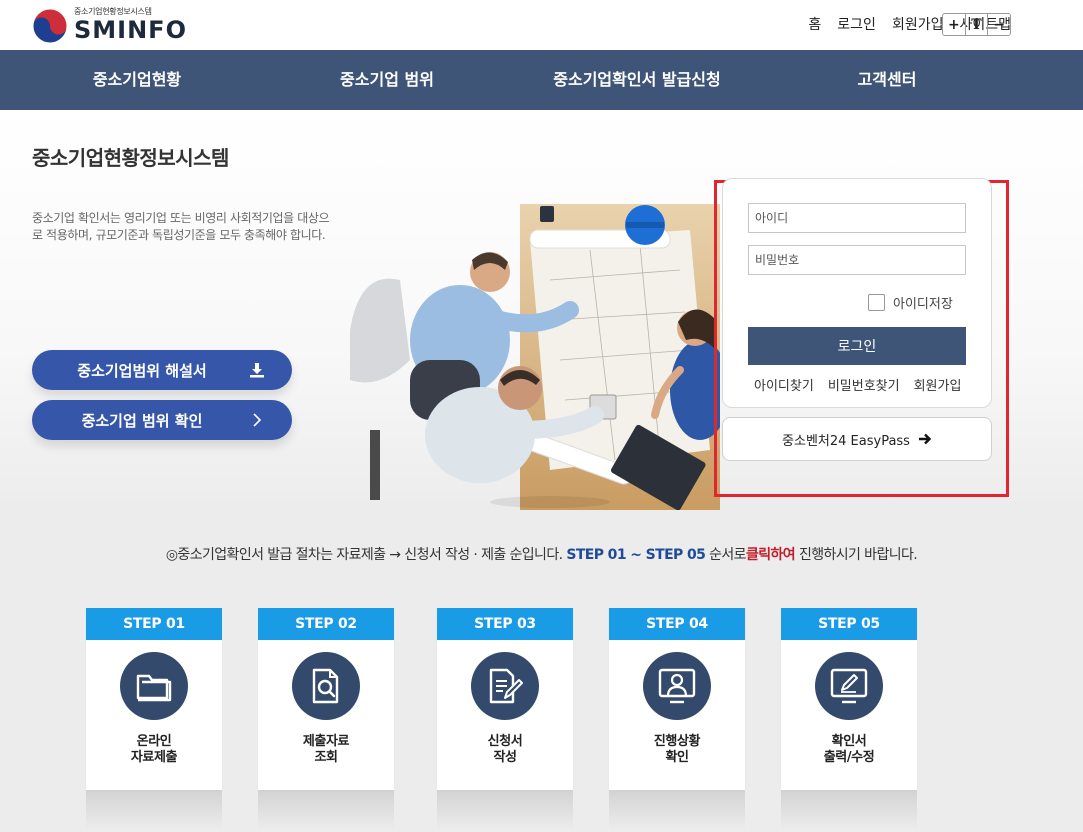  I want to click on monitor-user-icon, so click(677, 686).